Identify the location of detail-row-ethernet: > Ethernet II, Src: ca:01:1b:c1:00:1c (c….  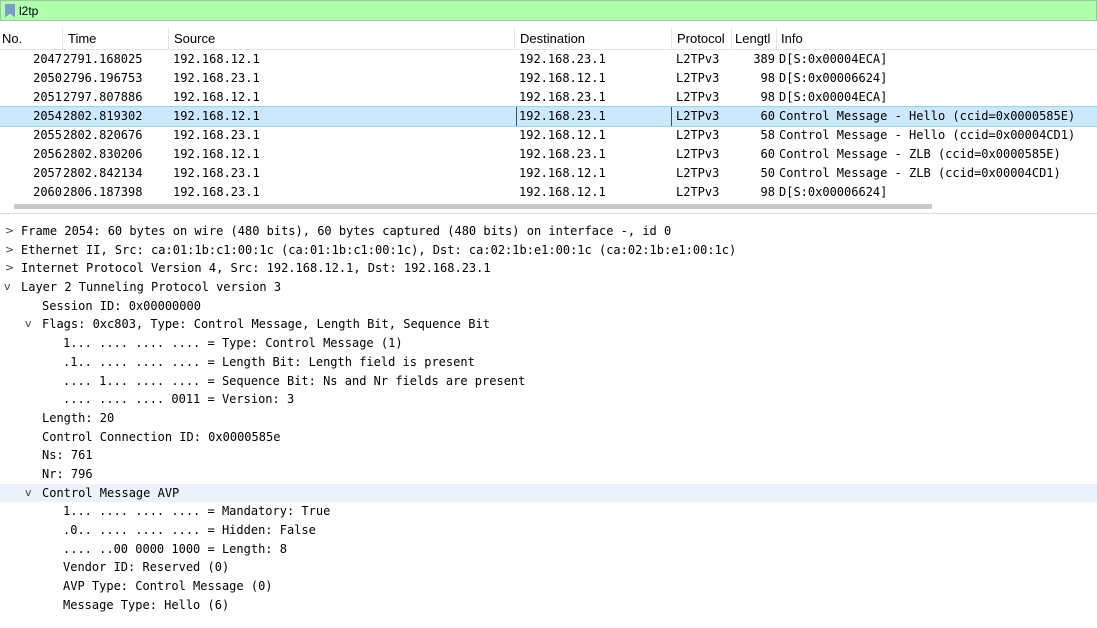
(548, 250).